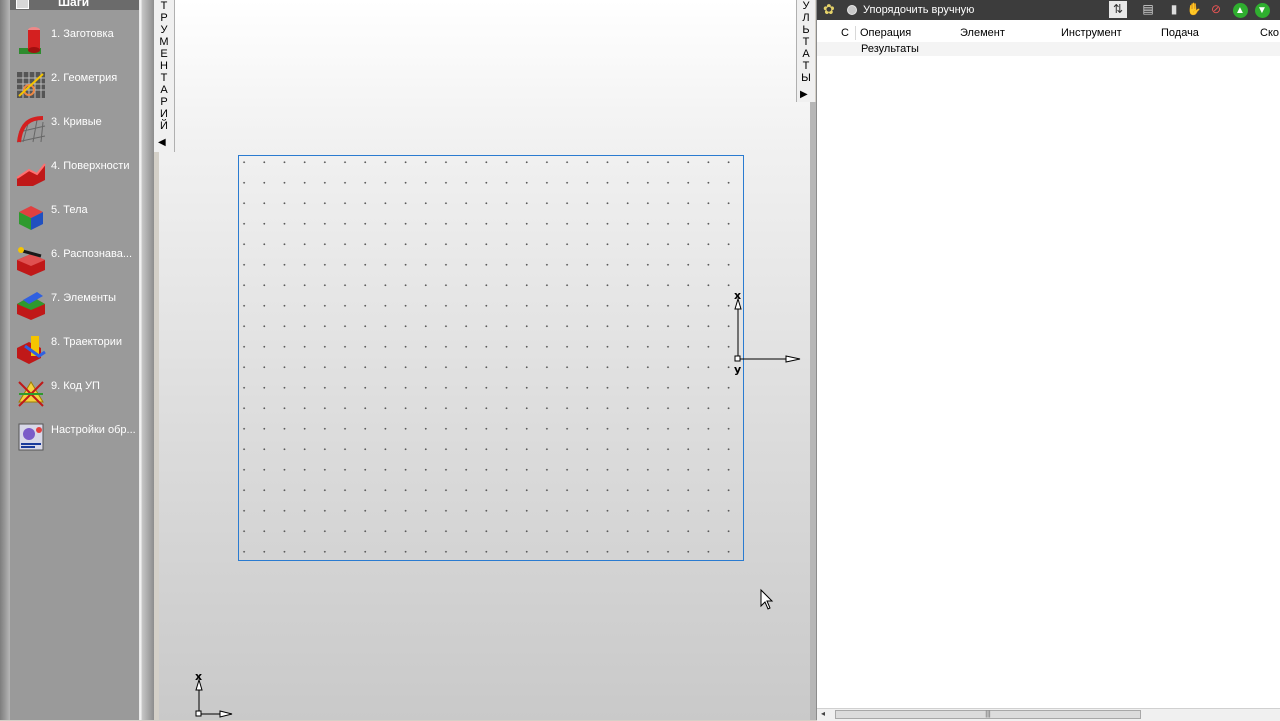  I want to click on col-header-operation: Операция, so click(885, 33).